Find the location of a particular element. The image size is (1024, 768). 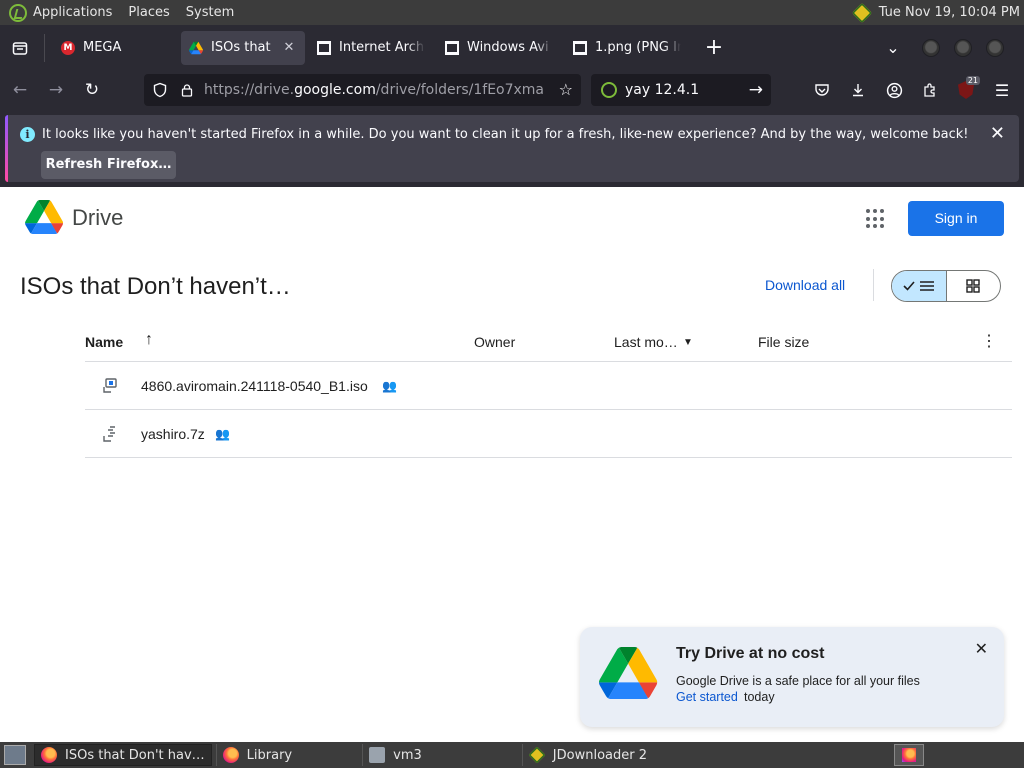

tab-internet-archive: Internet Arch is located at coordinates (371, 48).